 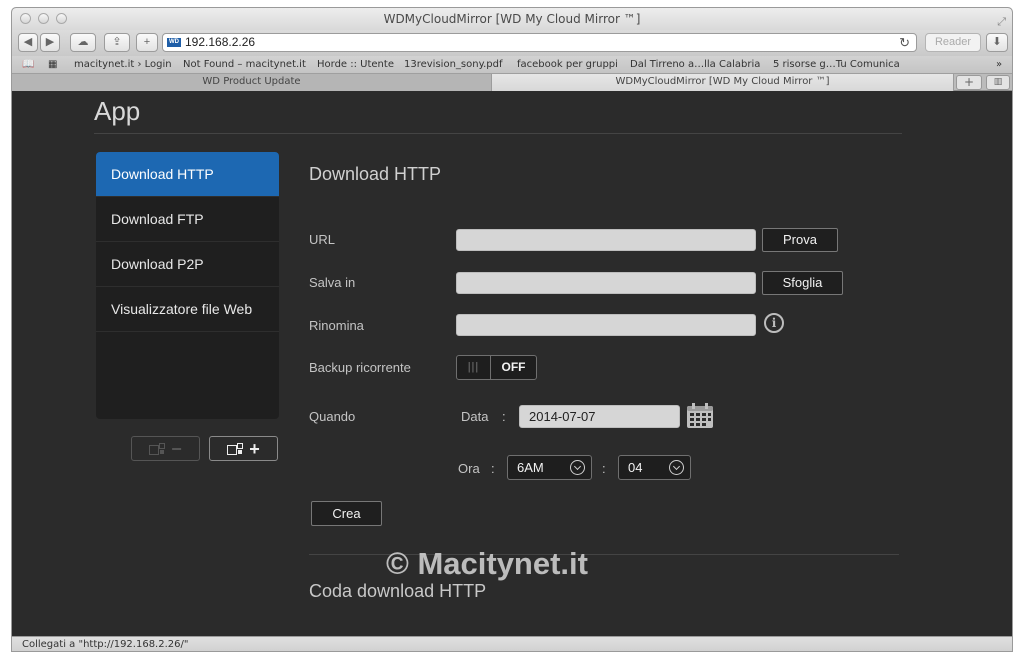 I want to click on share-icon: ⇪, so click(x=117, y=42).